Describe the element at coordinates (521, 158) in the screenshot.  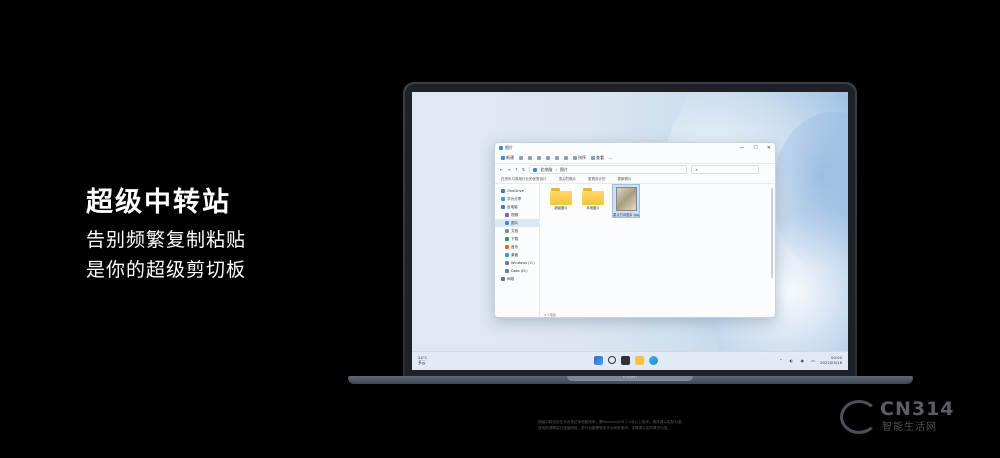
I see `cut-icon` at that location.